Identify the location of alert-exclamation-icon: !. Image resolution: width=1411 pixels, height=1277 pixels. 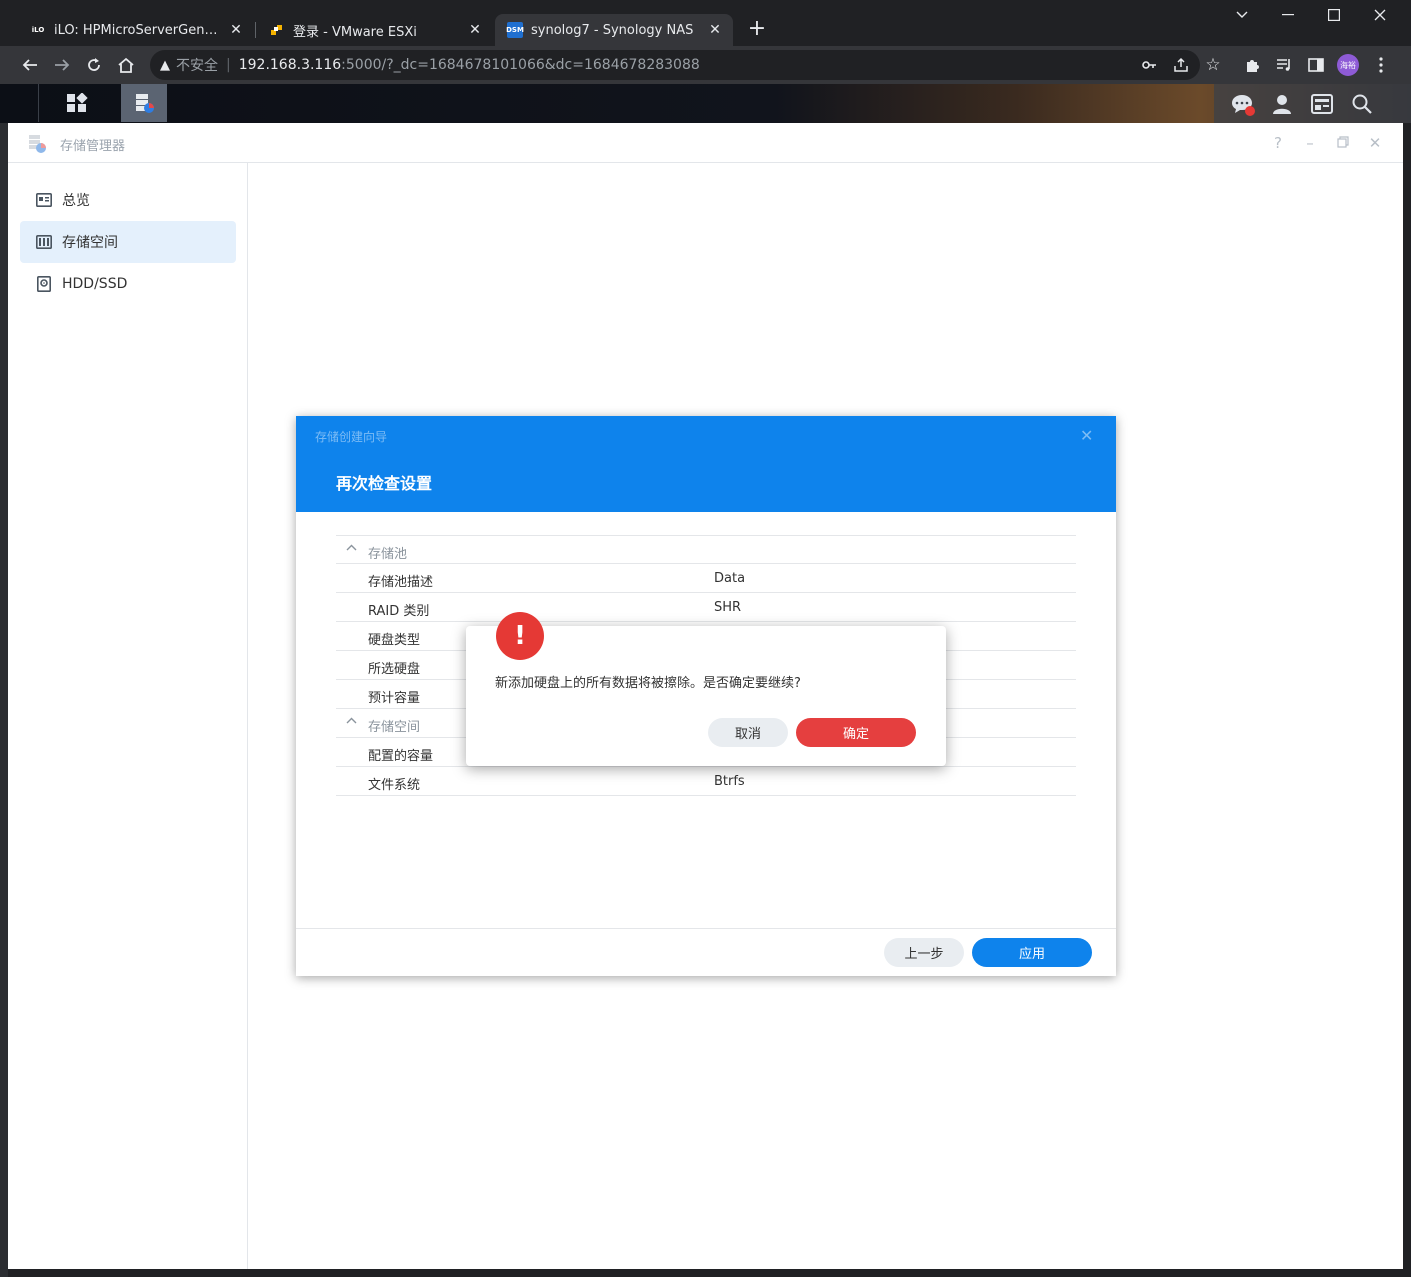
(520, 636).